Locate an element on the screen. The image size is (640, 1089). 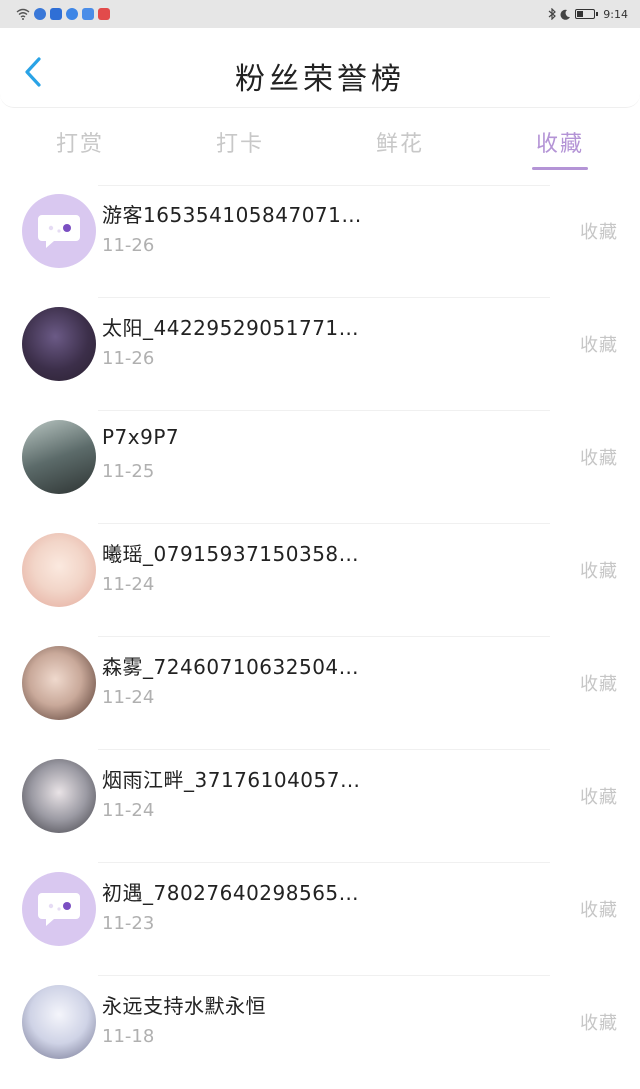
list-item: P7x9P7 11-25 收藏 is located at coordinates (320, 467).